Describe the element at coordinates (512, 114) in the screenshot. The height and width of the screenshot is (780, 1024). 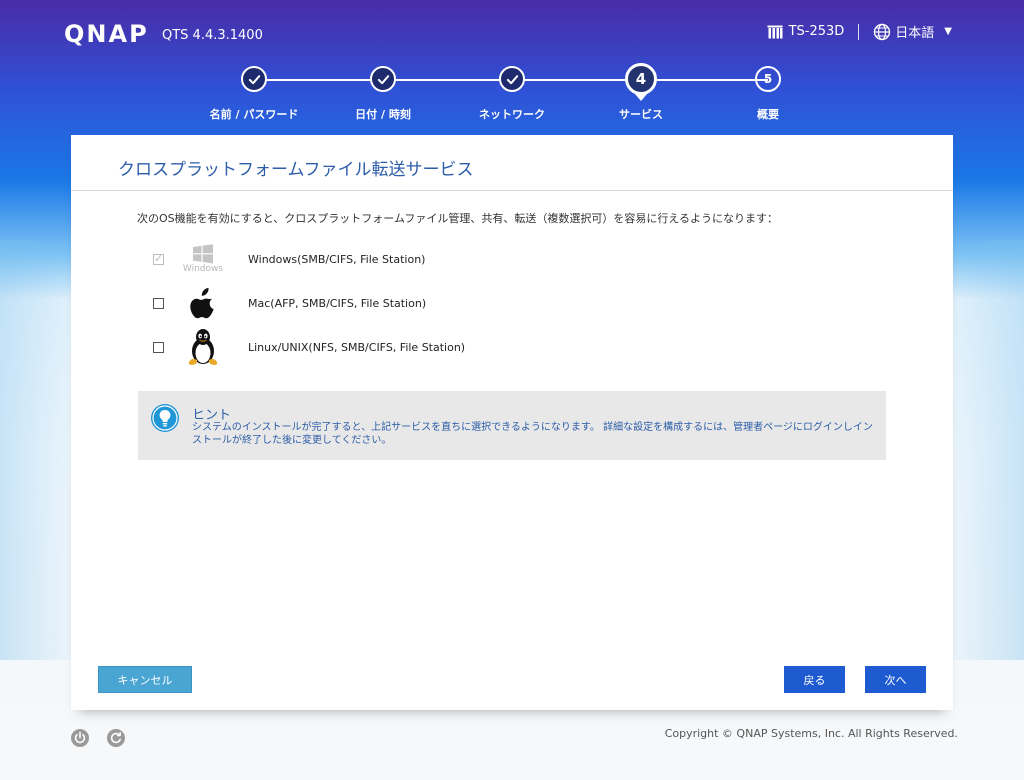
I see `step-label: ネットワーク` at that location.